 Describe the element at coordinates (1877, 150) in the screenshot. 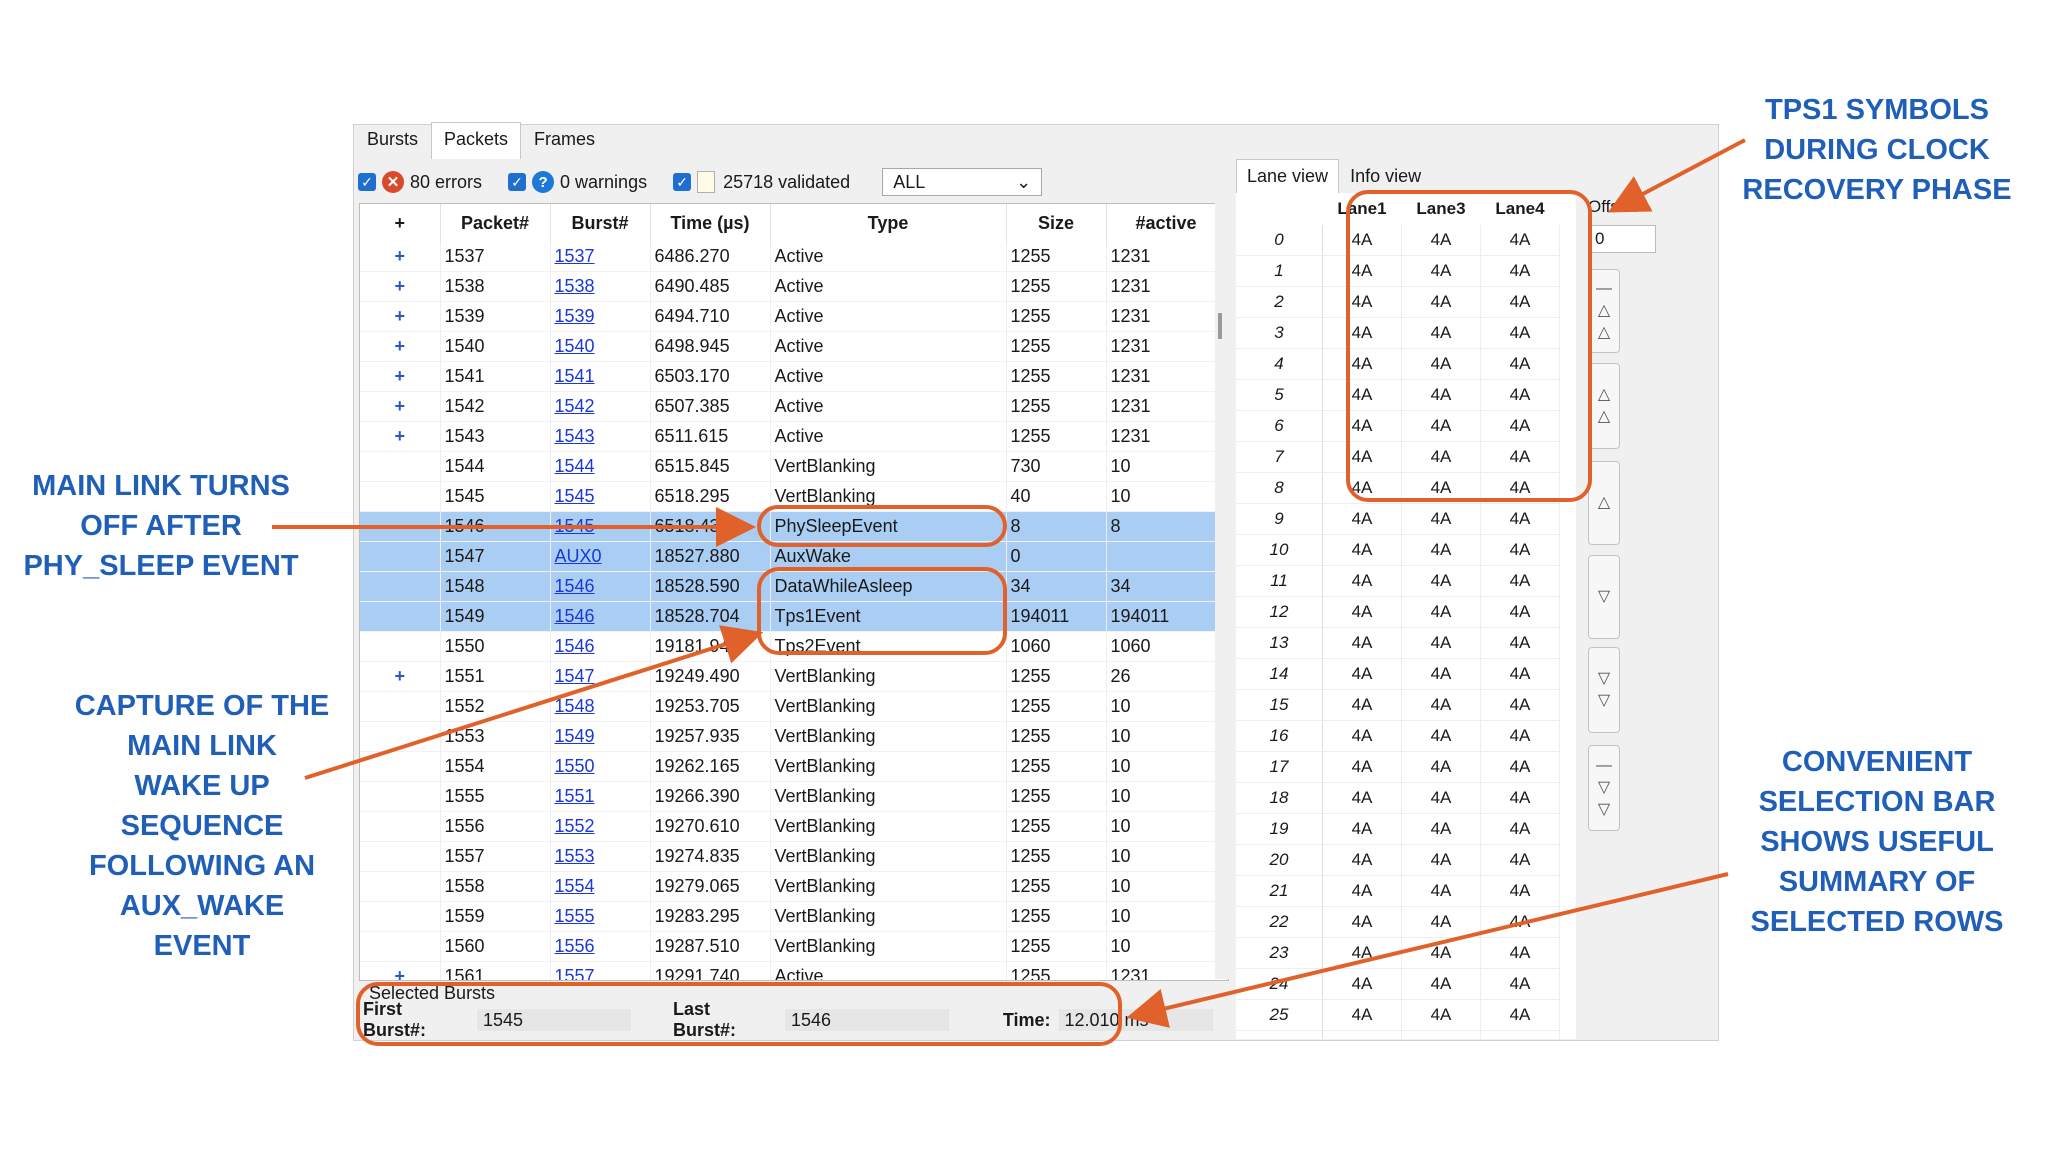

I see `annotation-tps1: TPS1 SYMBOLS DURING CLOCK RECOVERY PHASE` at that location.